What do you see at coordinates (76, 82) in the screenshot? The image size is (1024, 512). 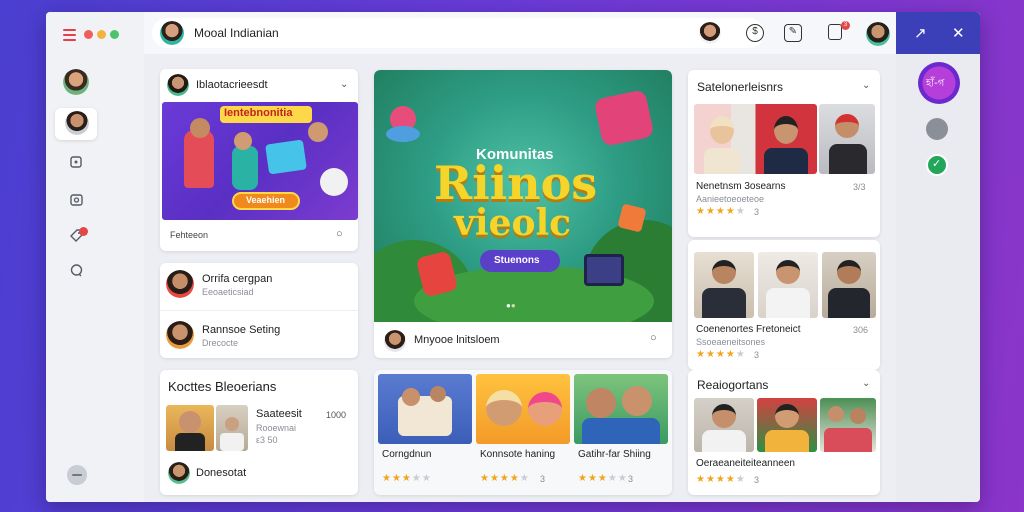 I see `profile-avatar` at bounding box center [76, 82].